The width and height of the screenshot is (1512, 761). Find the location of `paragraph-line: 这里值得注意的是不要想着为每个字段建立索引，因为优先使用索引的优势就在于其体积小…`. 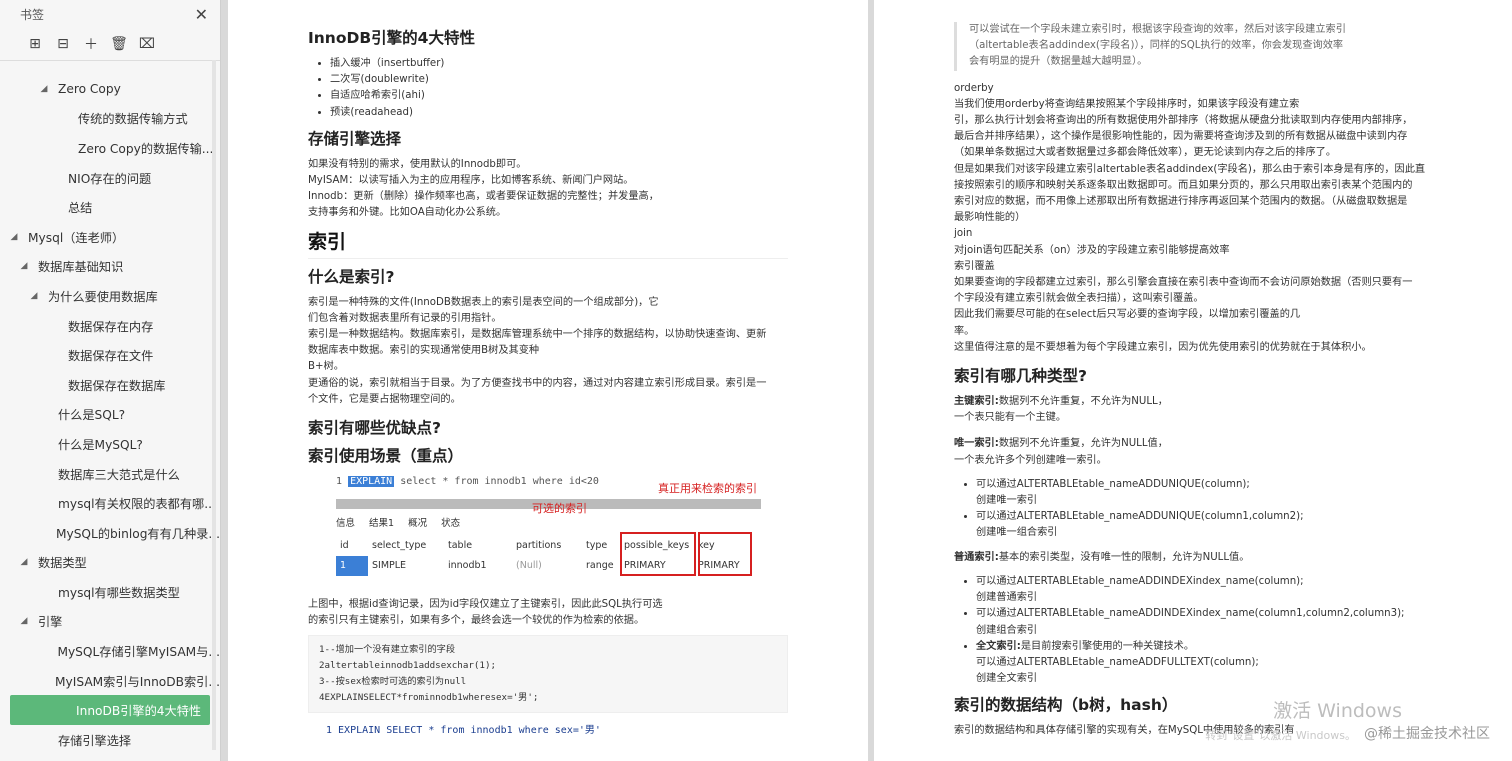

paragraph-line: 这里值得注意的是不要想着为每个字段建立索引，因为优先使用索引的优势就在于其体积小… is located at coordinates (1163, 347).